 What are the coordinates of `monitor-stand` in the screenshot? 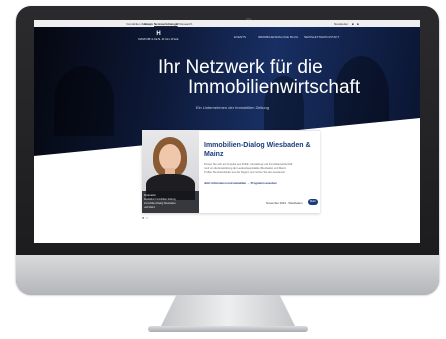 It's located at (228, 311).